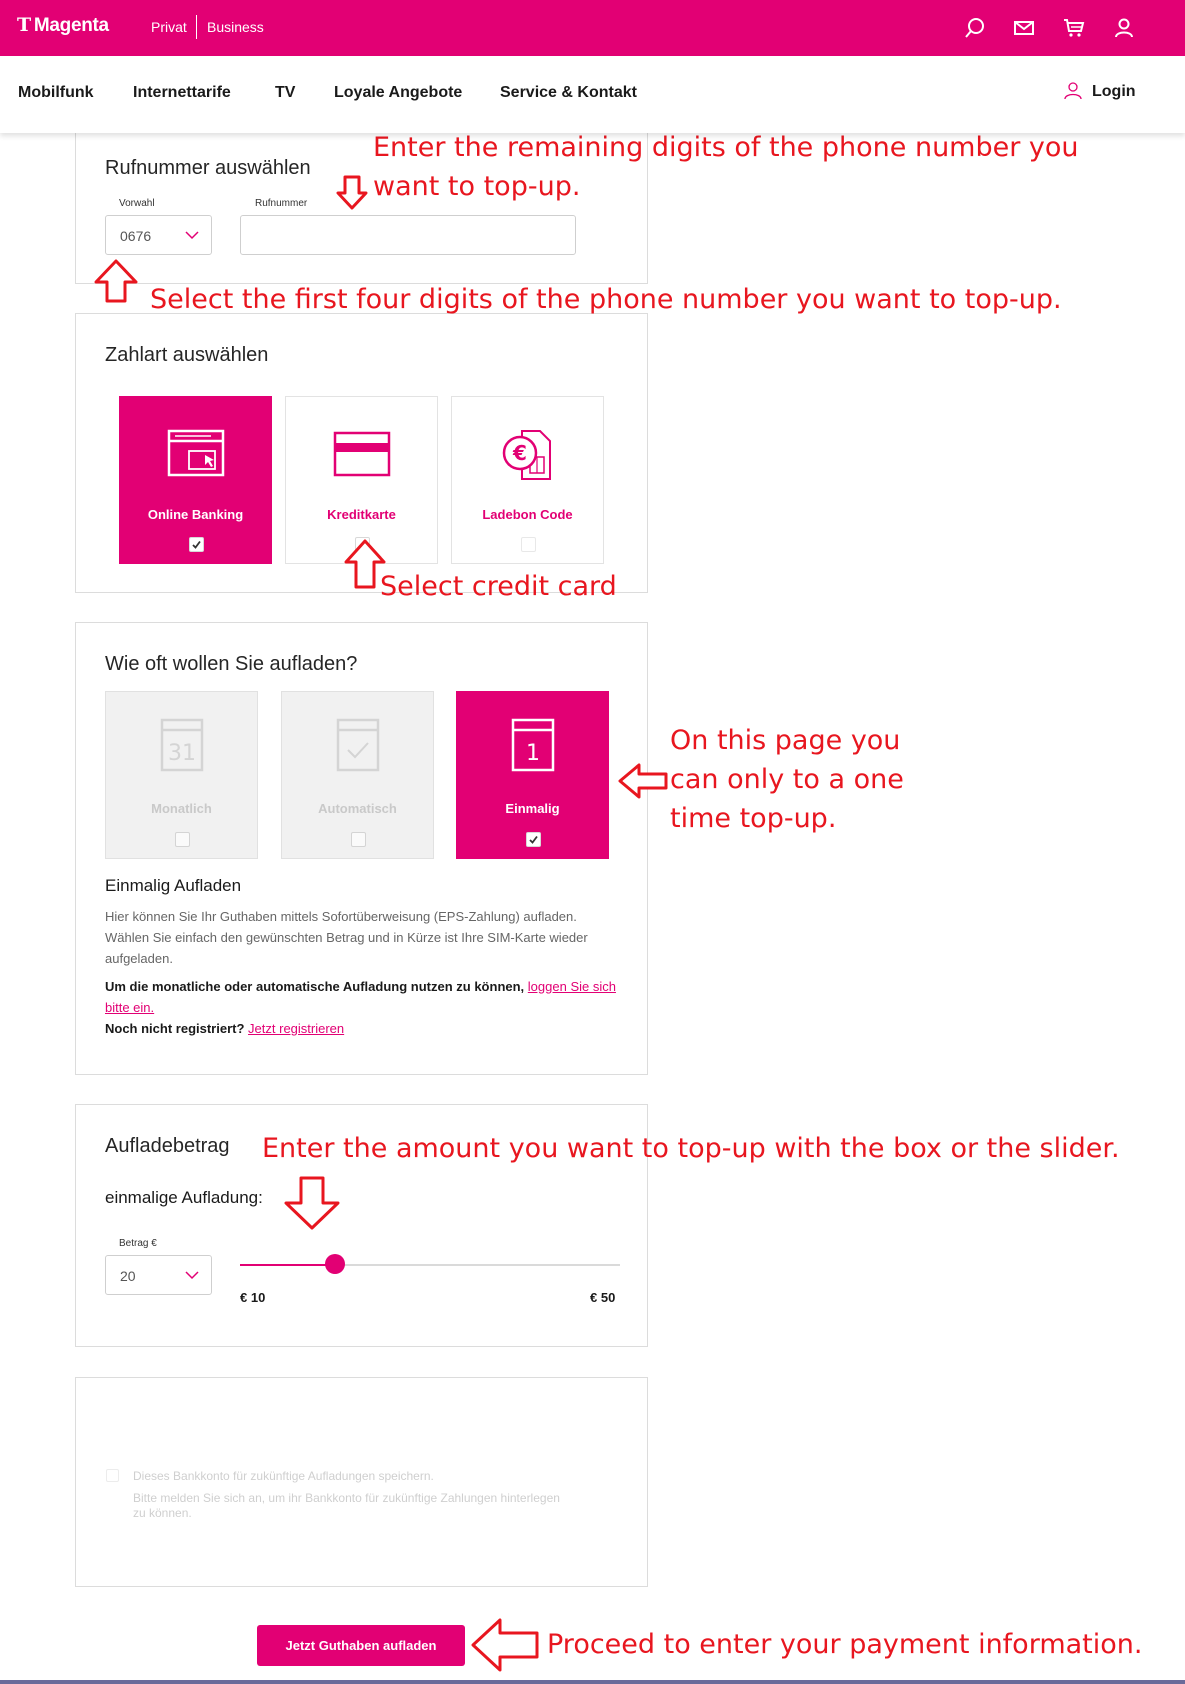 The width and height of the screenshot is (1185, 1684). Describe the element at coordinates (358, 839) in the screenshot. I see `automatic-checkbox` at that location.